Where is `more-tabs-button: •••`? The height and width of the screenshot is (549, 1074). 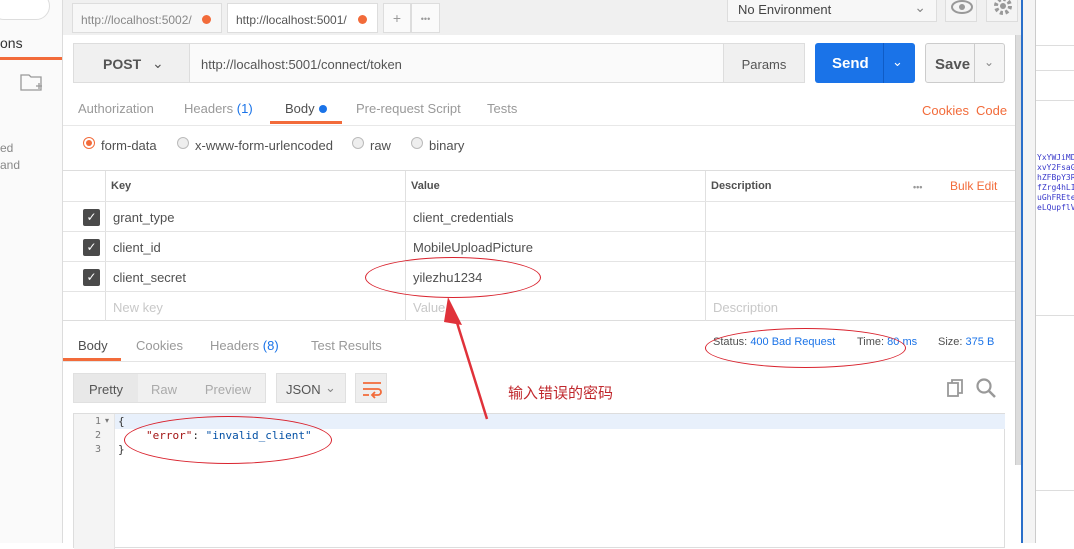 more-tabs-button: ••• is located at coordinates (425, 18).